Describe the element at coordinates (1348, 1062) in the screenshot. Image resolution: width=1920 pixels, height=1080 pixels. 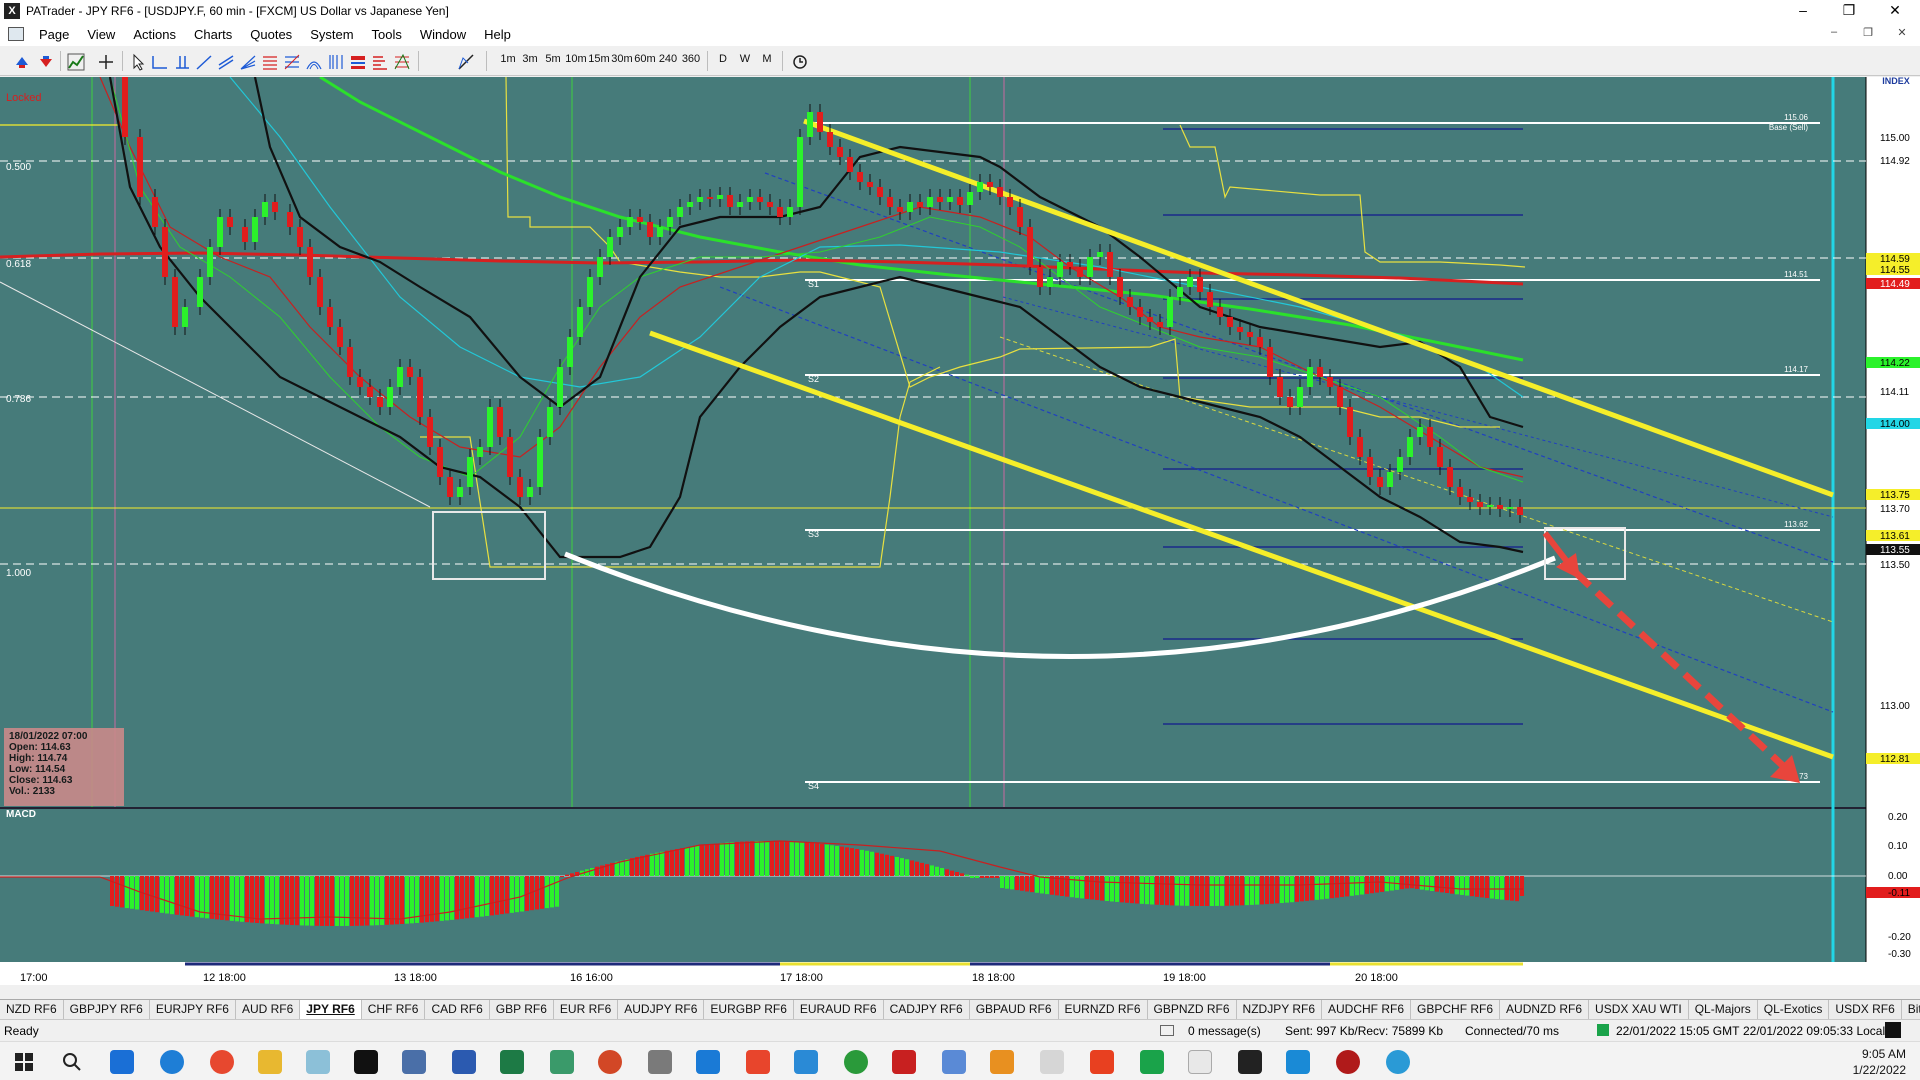
I see `recorder-icon` at that location.